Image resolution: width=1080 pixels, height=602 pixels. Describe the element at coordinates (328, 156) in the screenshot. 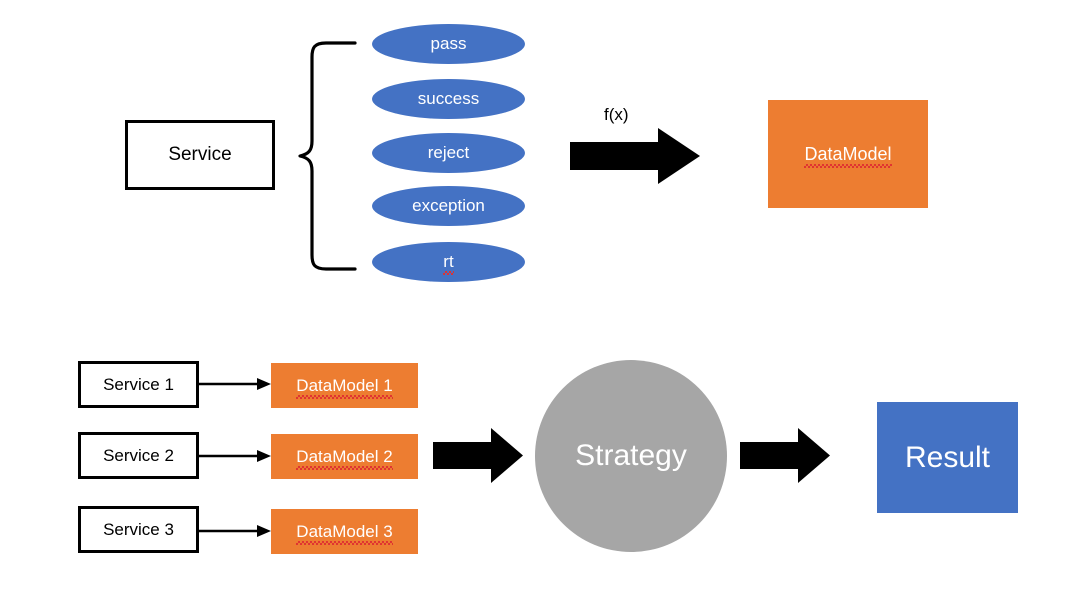

I see `brace-group` at that location.